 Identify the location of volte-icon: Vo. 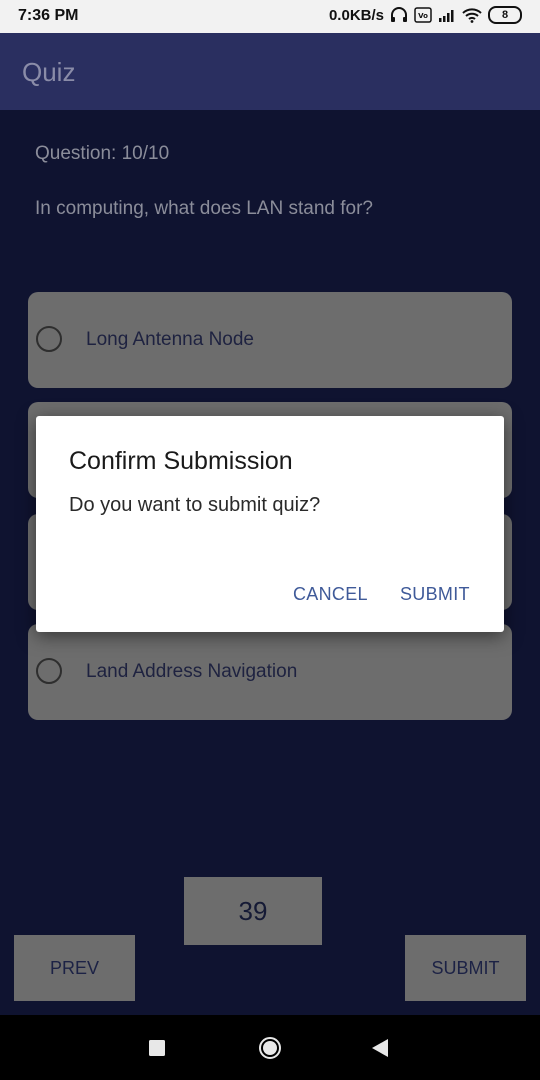
(423, 15).